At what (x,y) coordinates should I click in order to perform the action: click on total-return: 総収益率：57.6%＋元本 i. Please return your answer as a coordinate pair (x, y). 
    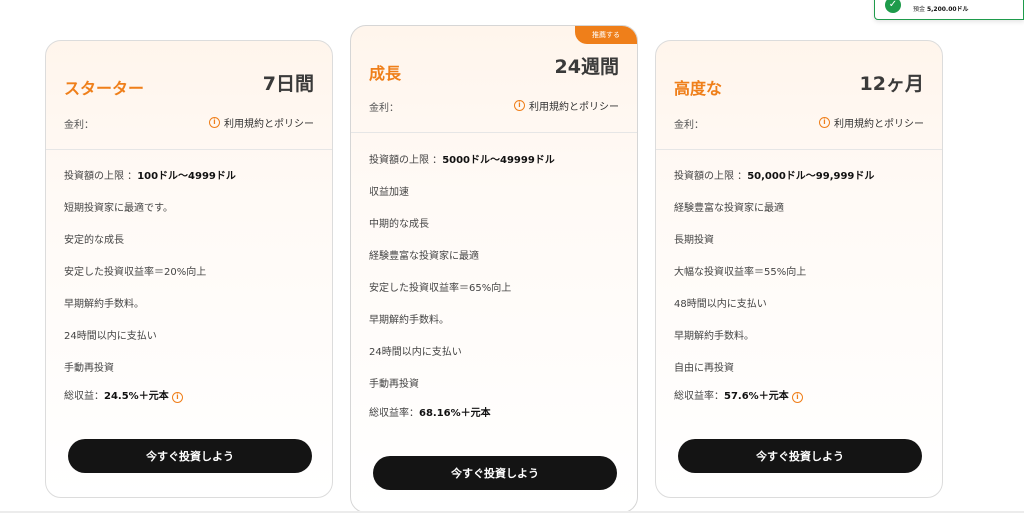
    Looking at the image, I should click on (738, 395).